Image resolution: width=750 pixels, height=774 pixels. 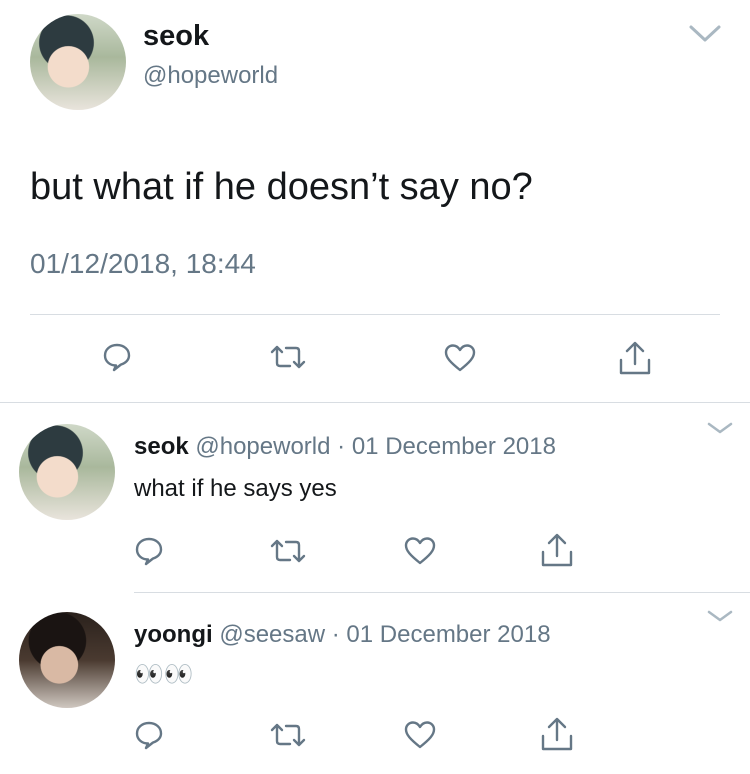 What do you see at coordinates (173, 634) in the screenshot?
I see `reply-2-display-name: yoongi` at bounding box center [173, 634].